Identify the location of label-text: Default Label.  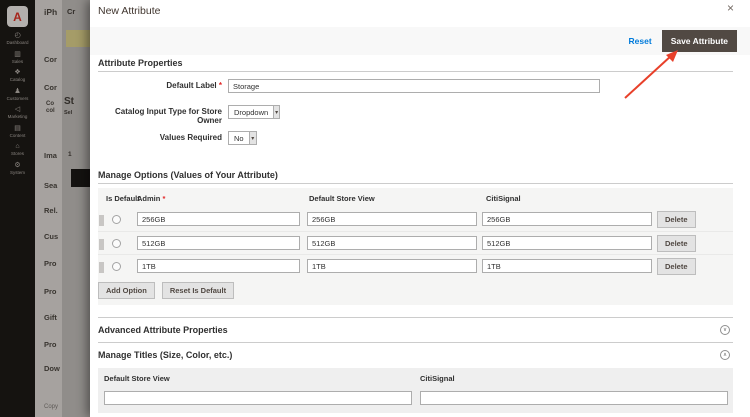
(191, 85).